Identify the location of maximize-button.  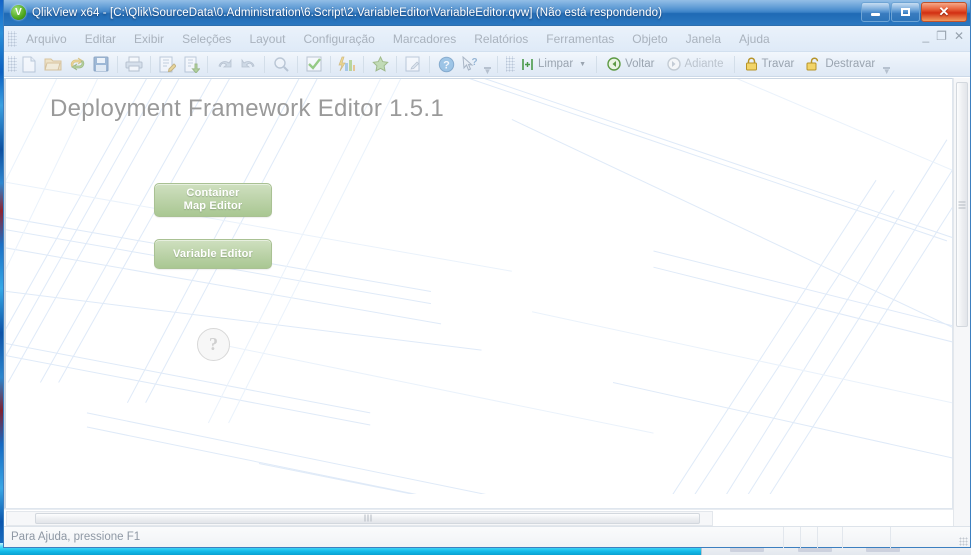
(905, 12).